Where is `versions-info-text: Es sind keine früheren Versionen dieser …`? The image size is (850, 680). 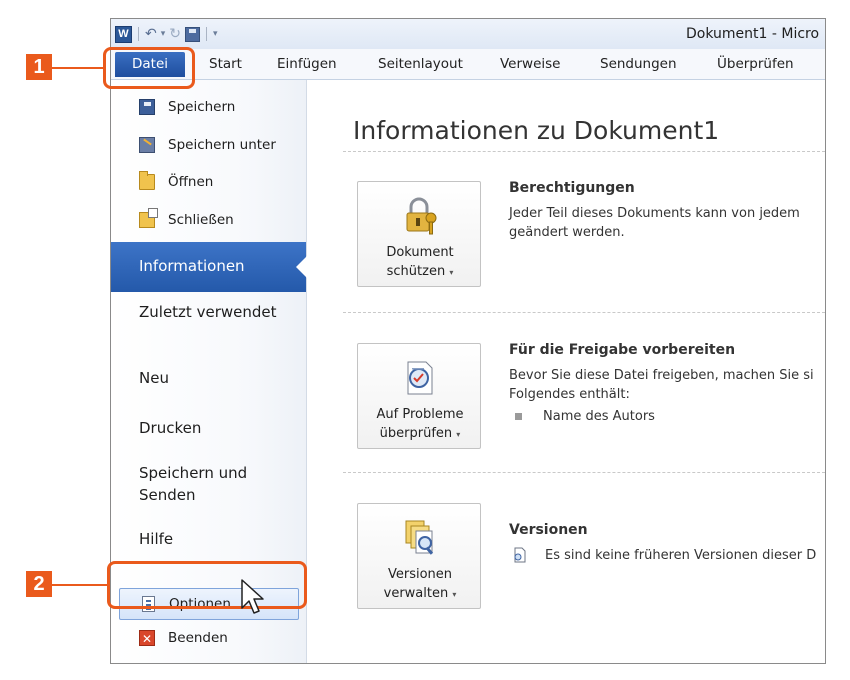
versions-info-text: Es sind keine früheren Versionen dieser … is located at coordinates (681, 555).